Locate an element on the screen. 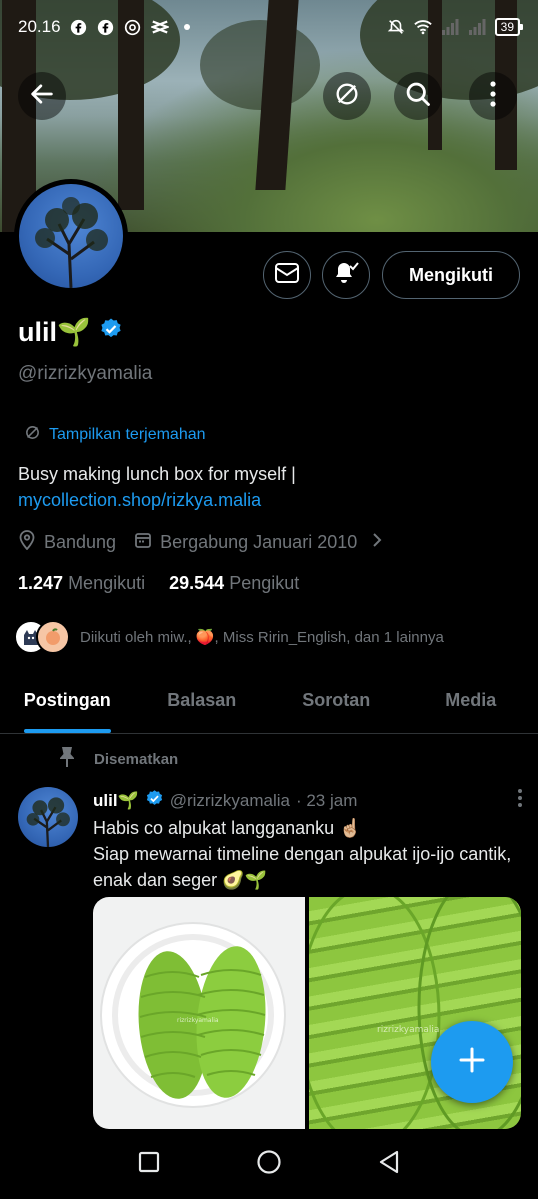 This screenshot has height=1199, width=538. mail-icon is located at coordinates (287, 275).